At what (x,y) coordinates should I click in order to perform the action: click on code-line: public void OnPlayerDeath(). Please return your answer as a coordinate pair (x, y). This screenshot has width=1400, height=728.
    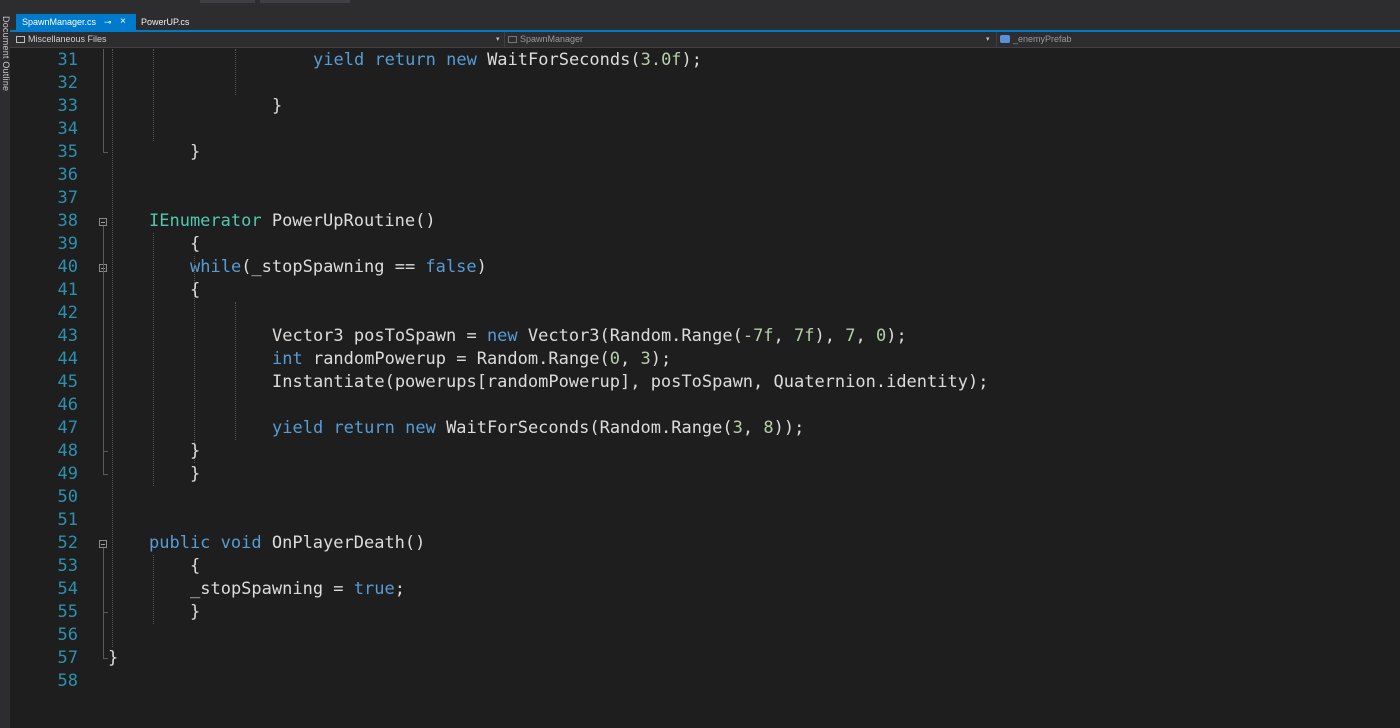
    Looking at the image, I should click on (287, 543).